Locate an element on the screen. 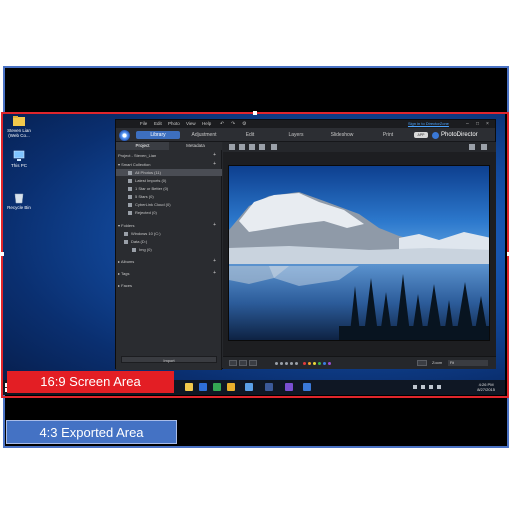  color-label-green is located at coordinates (319, 363).